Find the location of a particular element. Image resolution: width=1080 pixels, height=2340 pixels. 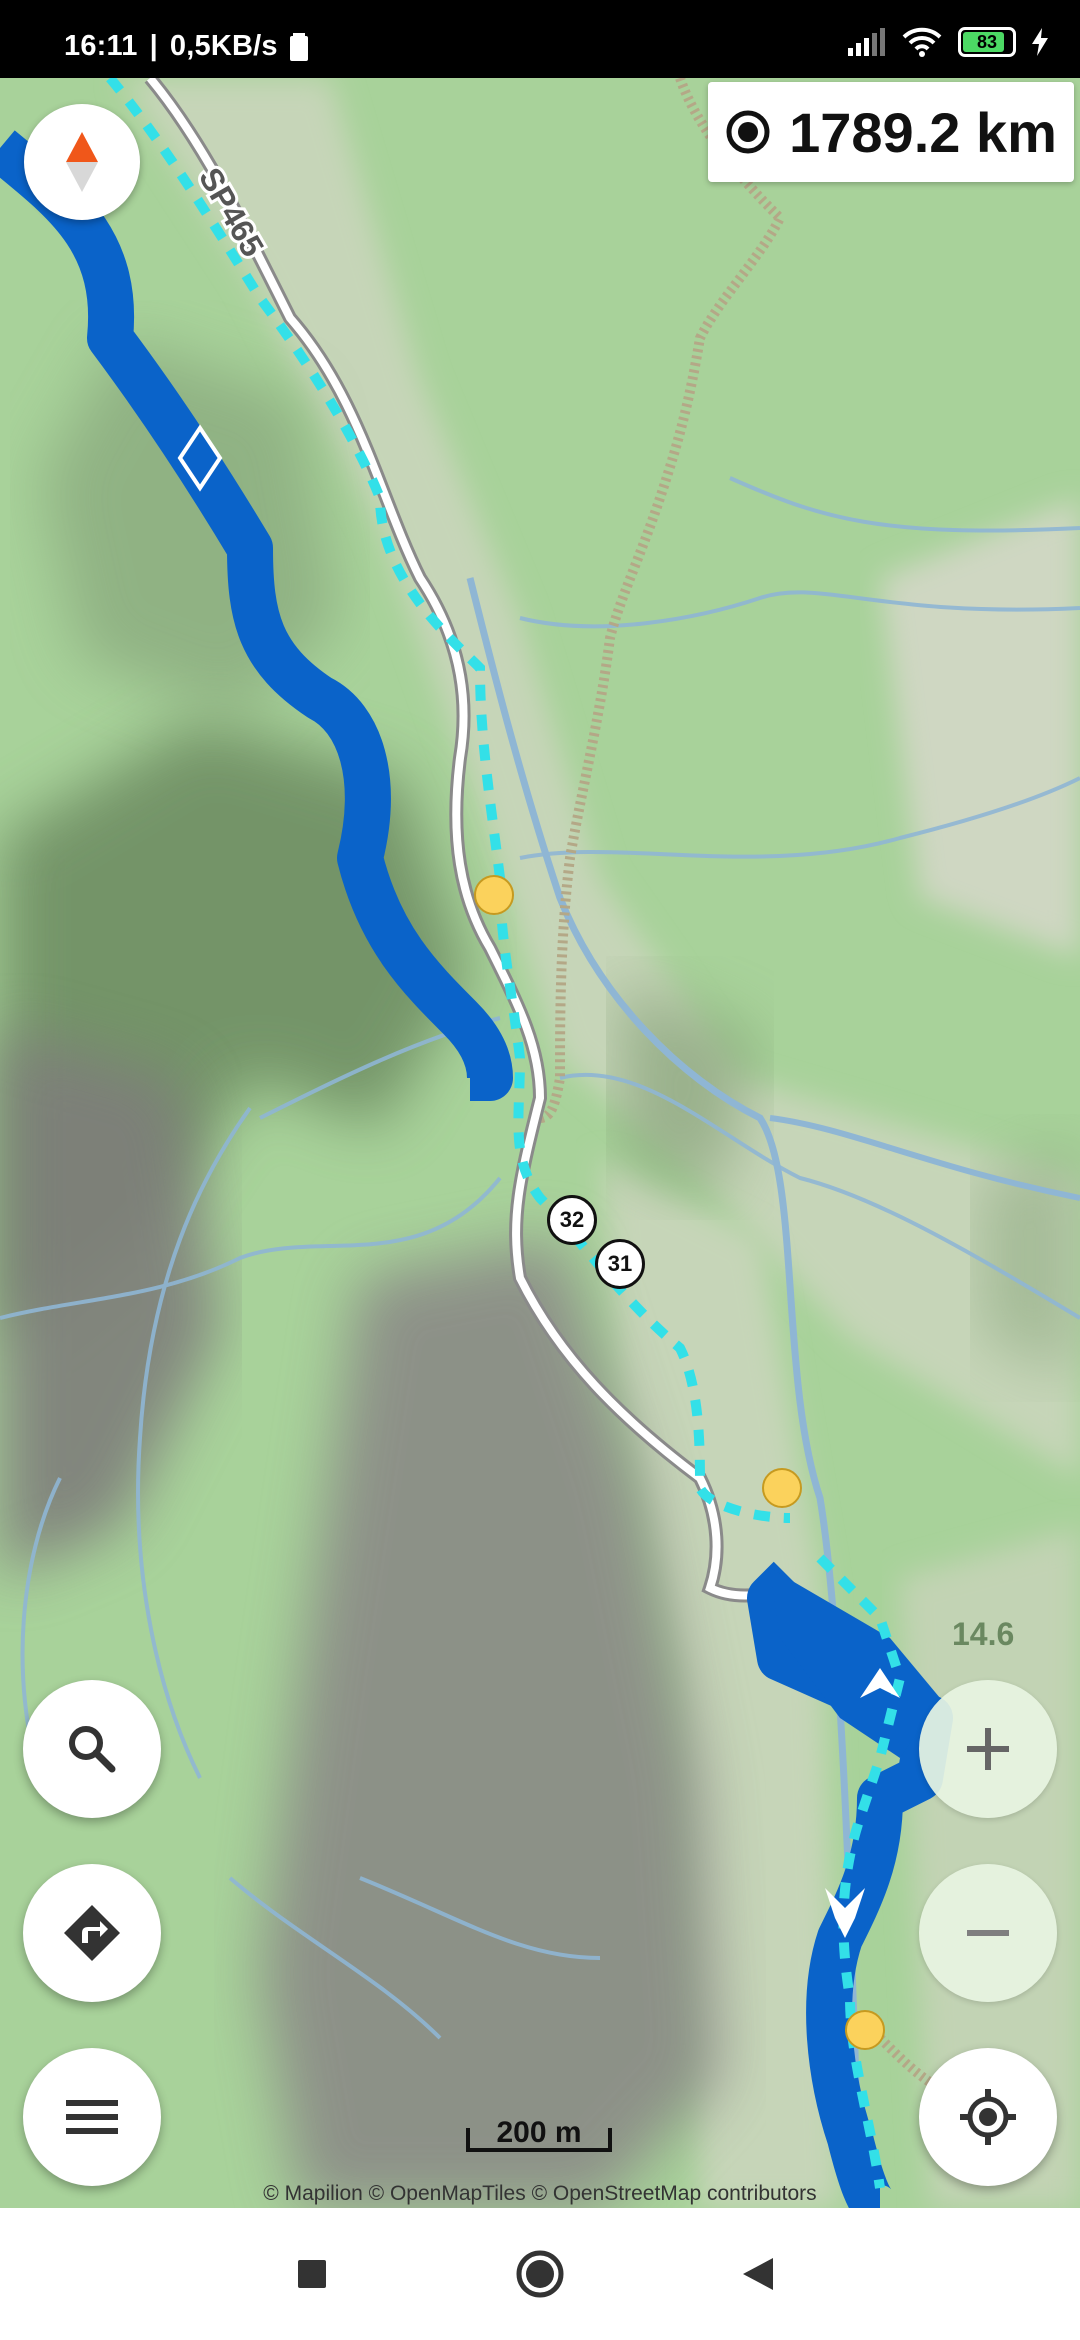

wifi-icon is located at coordinates (922, 42).